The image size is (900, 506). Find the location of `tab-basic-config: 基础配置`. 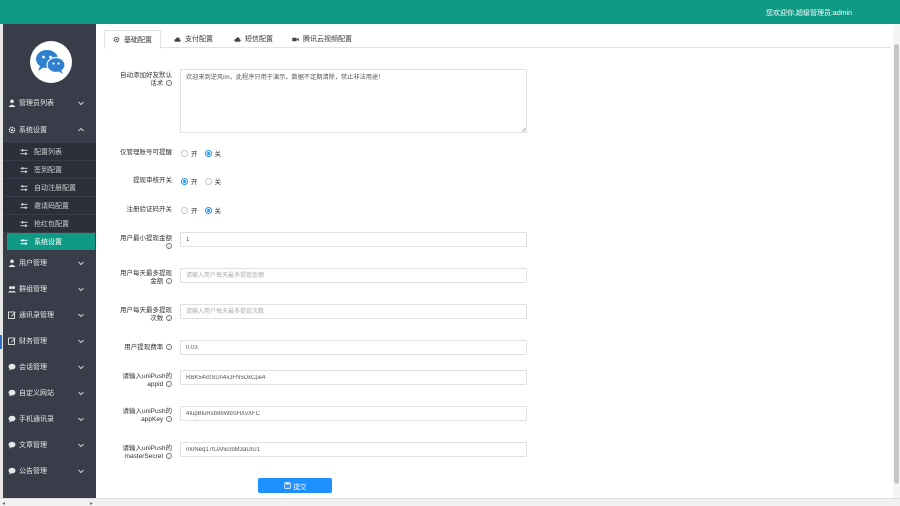

tab-basic-config: 基础配置 is located at coordinates (132, 39).